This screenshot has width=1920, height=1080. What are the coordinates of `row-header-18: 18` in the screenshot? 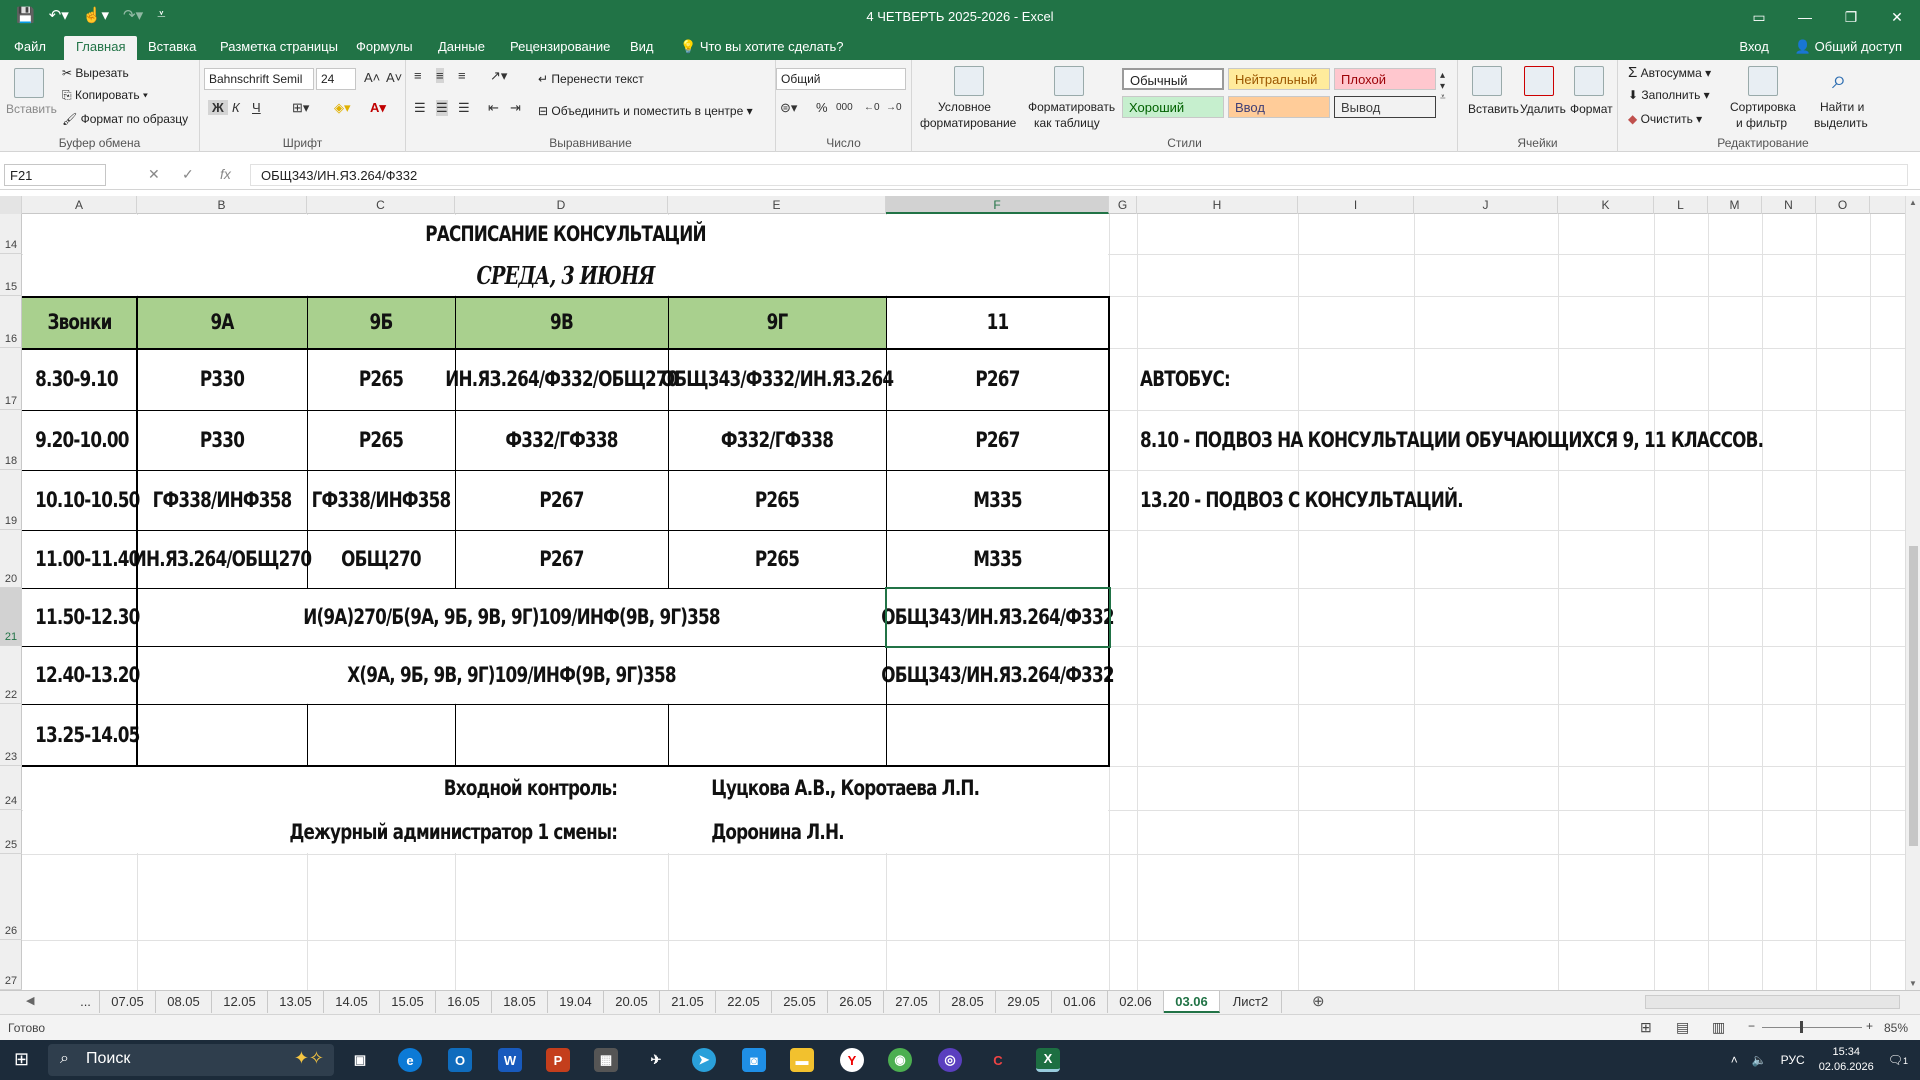 It's located at (11, 440).